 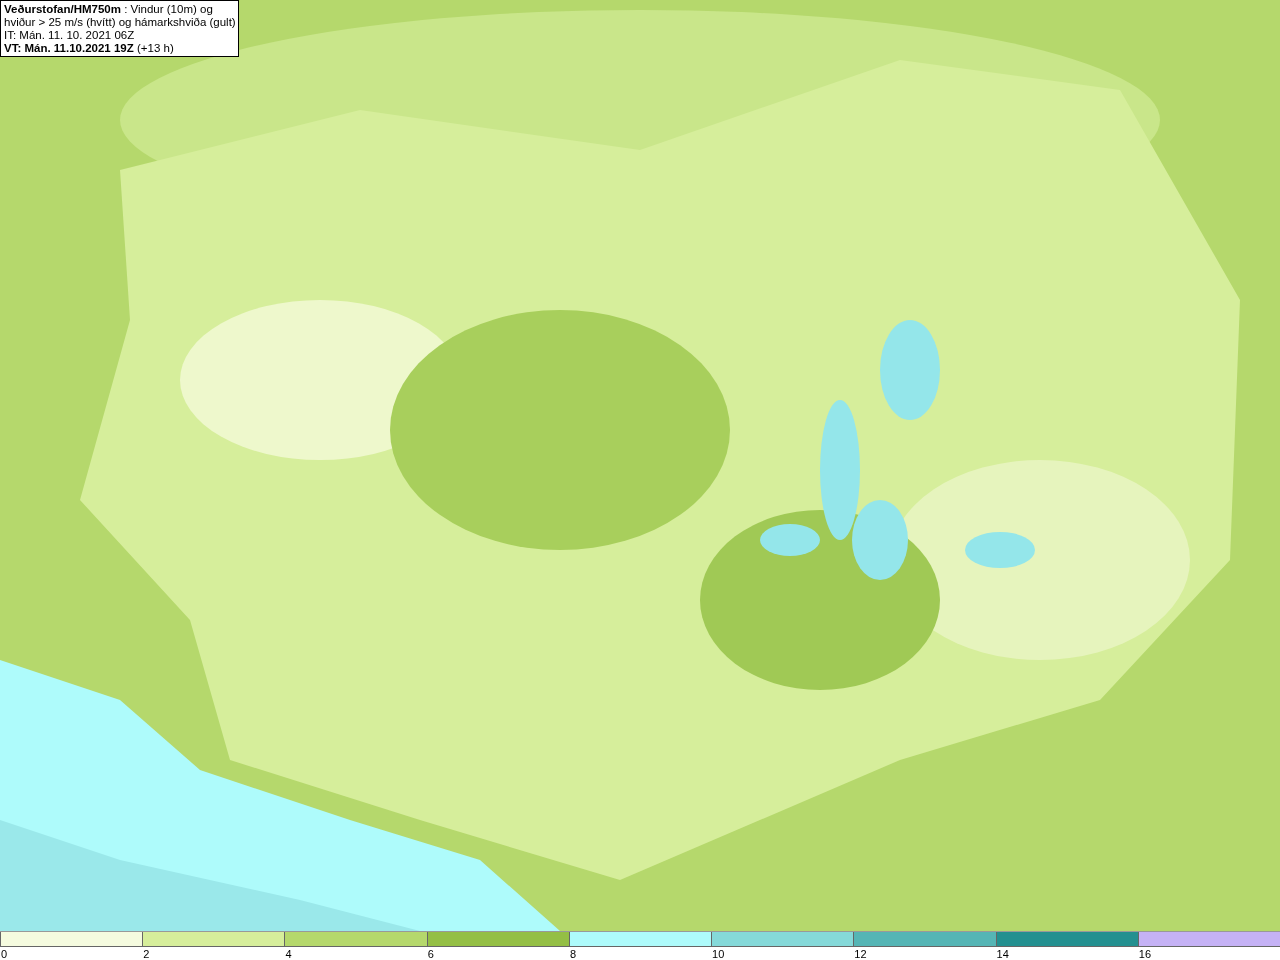 What do you see at coordinates (146, 953) in the screenshot?
I see `legend-tick: 2` at bounding box center [146, 953].